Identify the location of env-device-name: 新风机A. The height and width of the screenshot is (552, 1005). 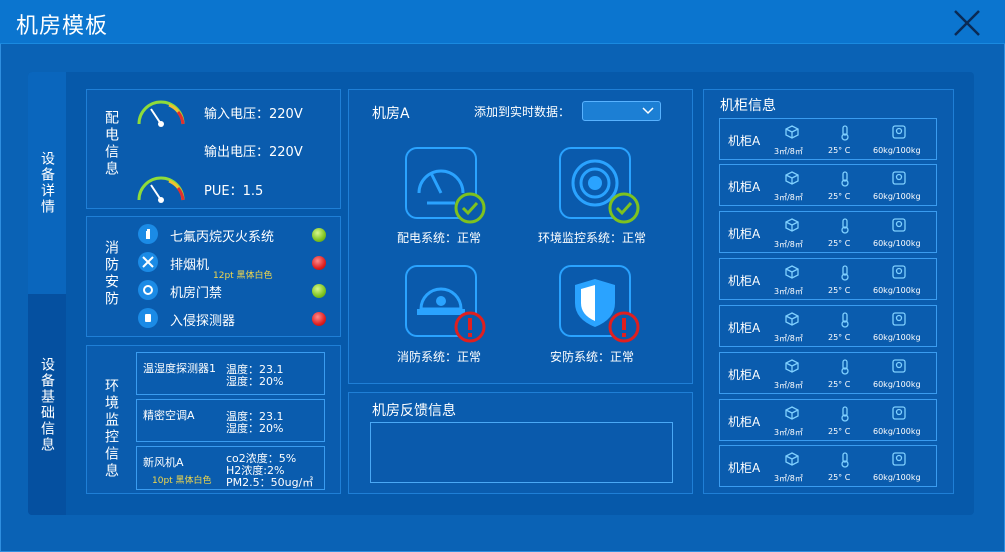
(163, 462).